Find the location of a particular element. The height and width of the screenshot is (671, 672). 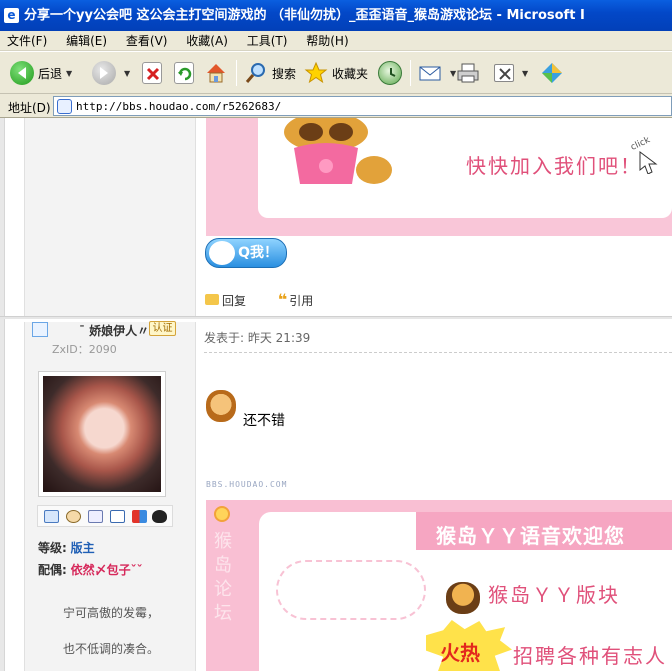

qq-icon is located at coordinates (159, 516).